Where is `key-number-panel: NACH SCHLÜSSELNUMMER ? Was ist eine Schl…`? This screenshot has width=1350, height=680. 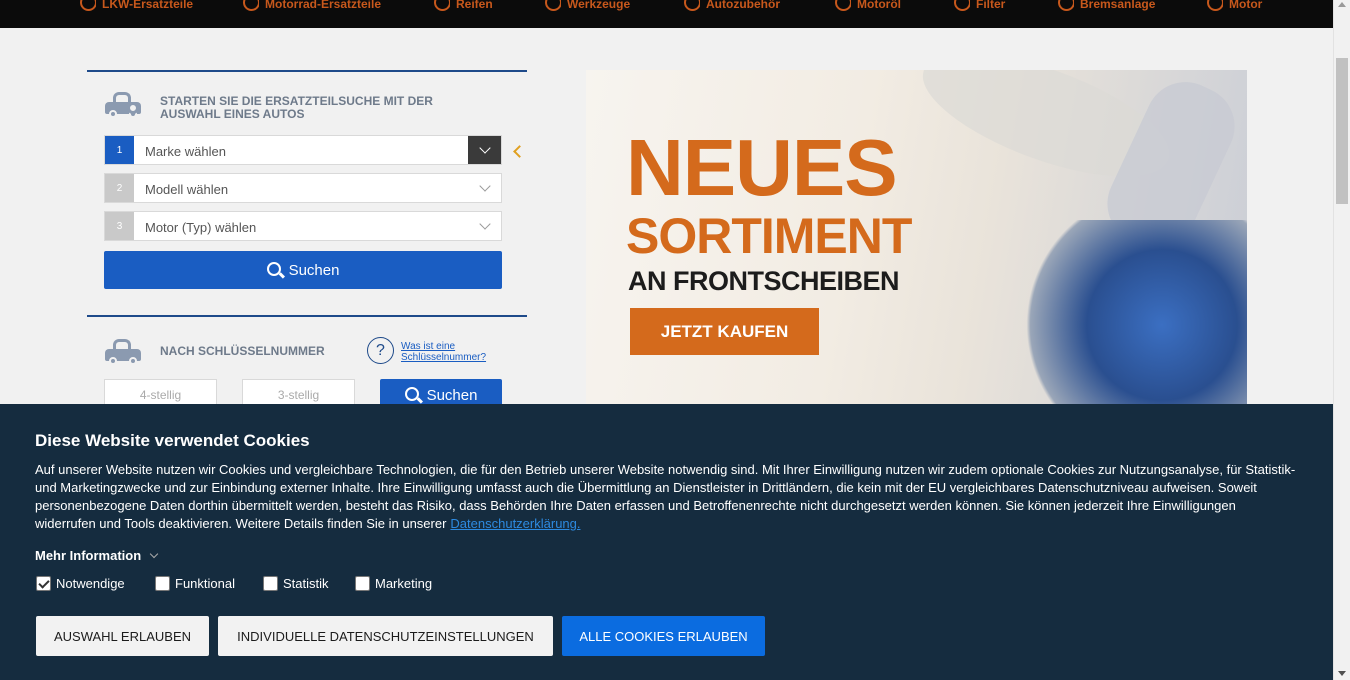
key-number-panel: NACH SCHLÜSSELNUMMER ? Was ist eine Schl… is located at coordinates (307, 365).